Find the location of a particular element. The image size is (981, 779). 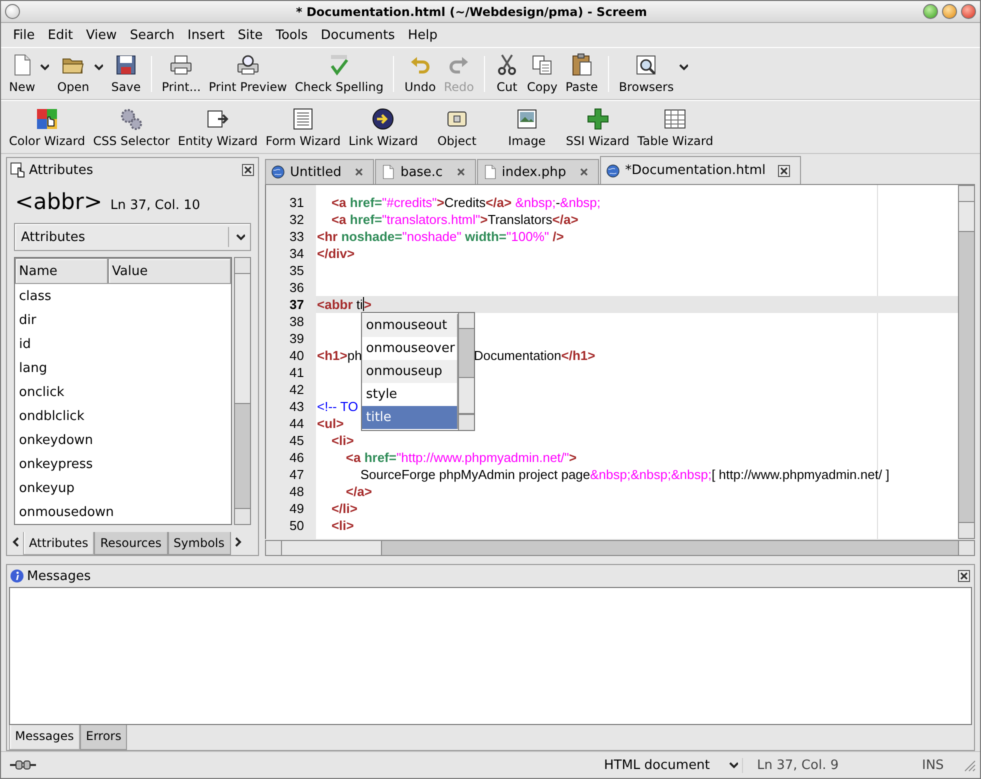

toolbar-button: Link Wizard is located at coordinates (383, 127).